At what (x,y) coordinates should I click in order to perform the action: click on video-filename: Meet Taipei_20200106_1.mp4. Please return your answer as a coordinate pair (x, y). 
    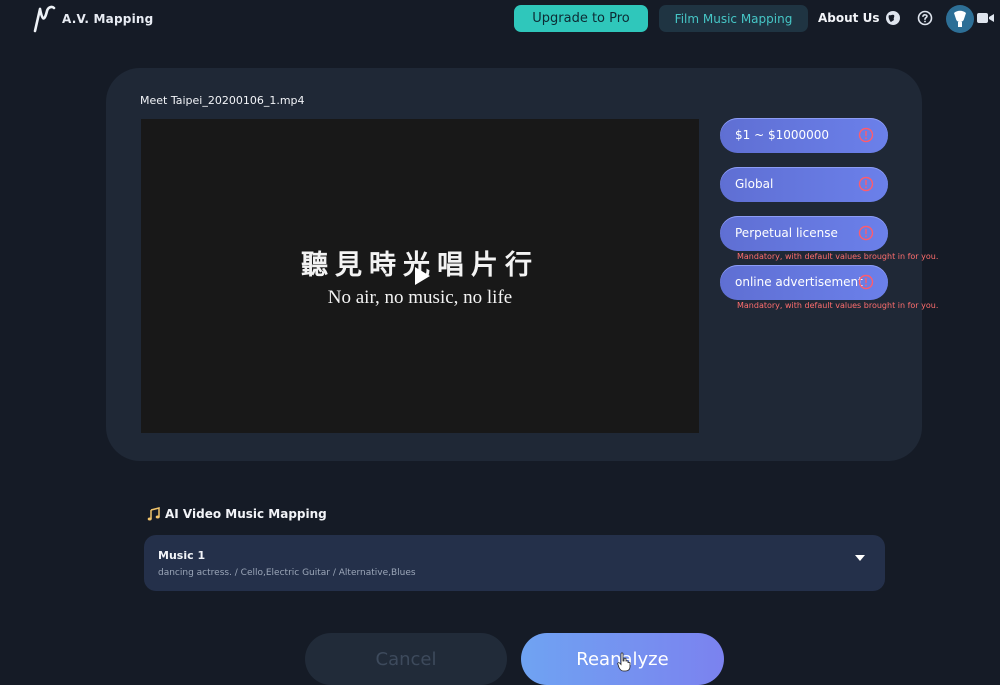
    Looking at the image, I should click on (222, 100).